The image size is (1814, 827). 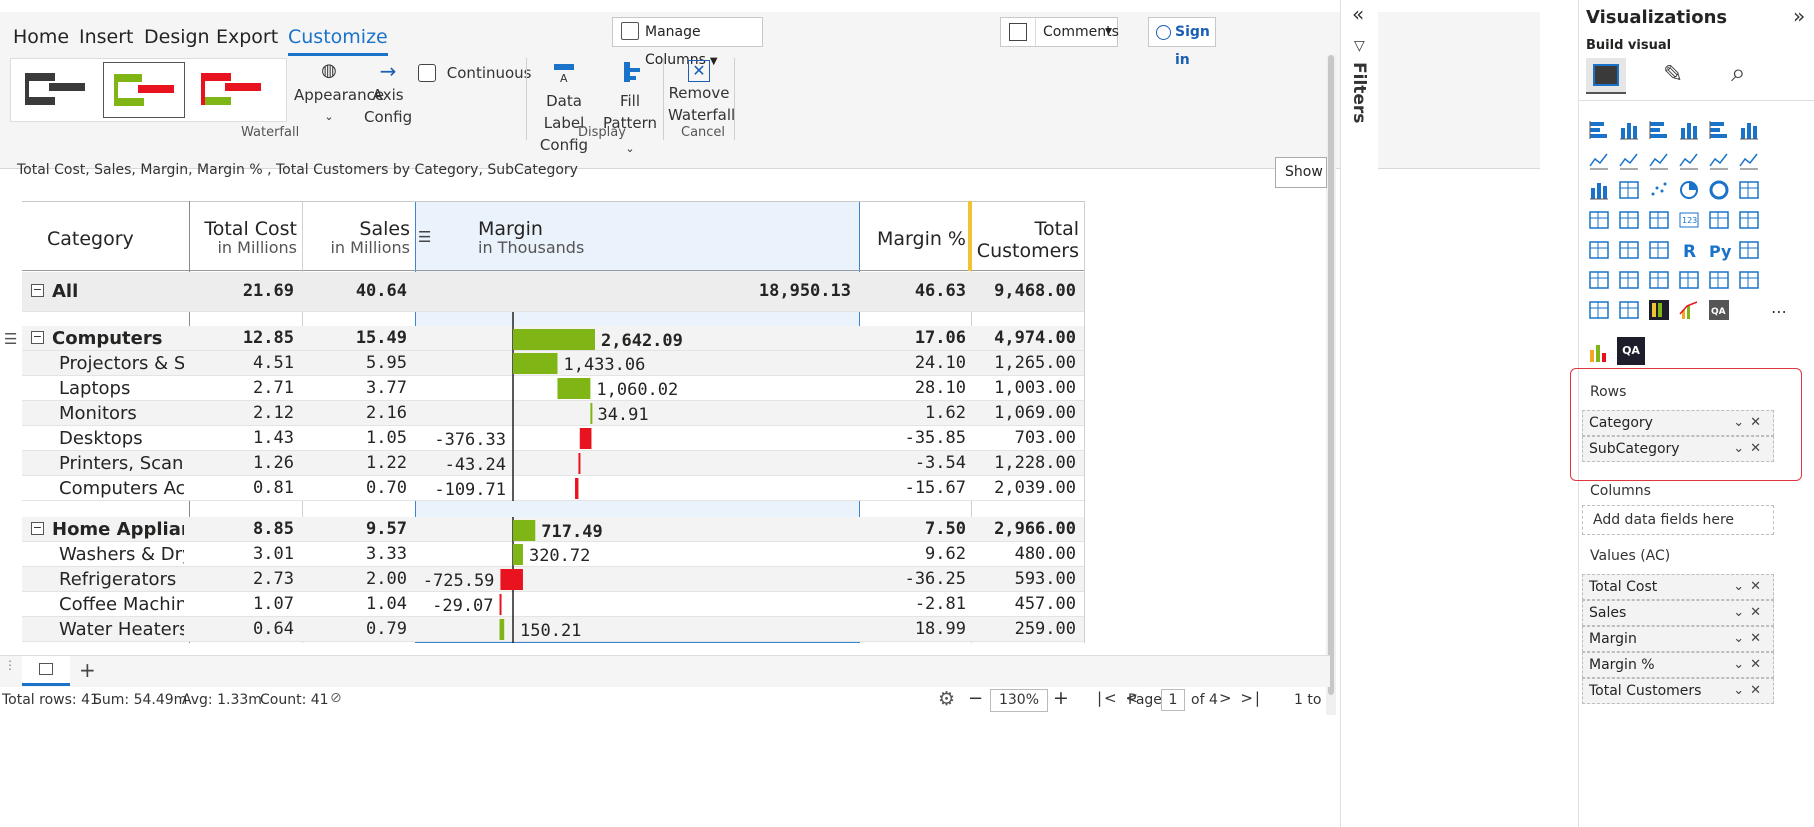 I want to click on inforiver-icon, so click(x=1659, y=310).